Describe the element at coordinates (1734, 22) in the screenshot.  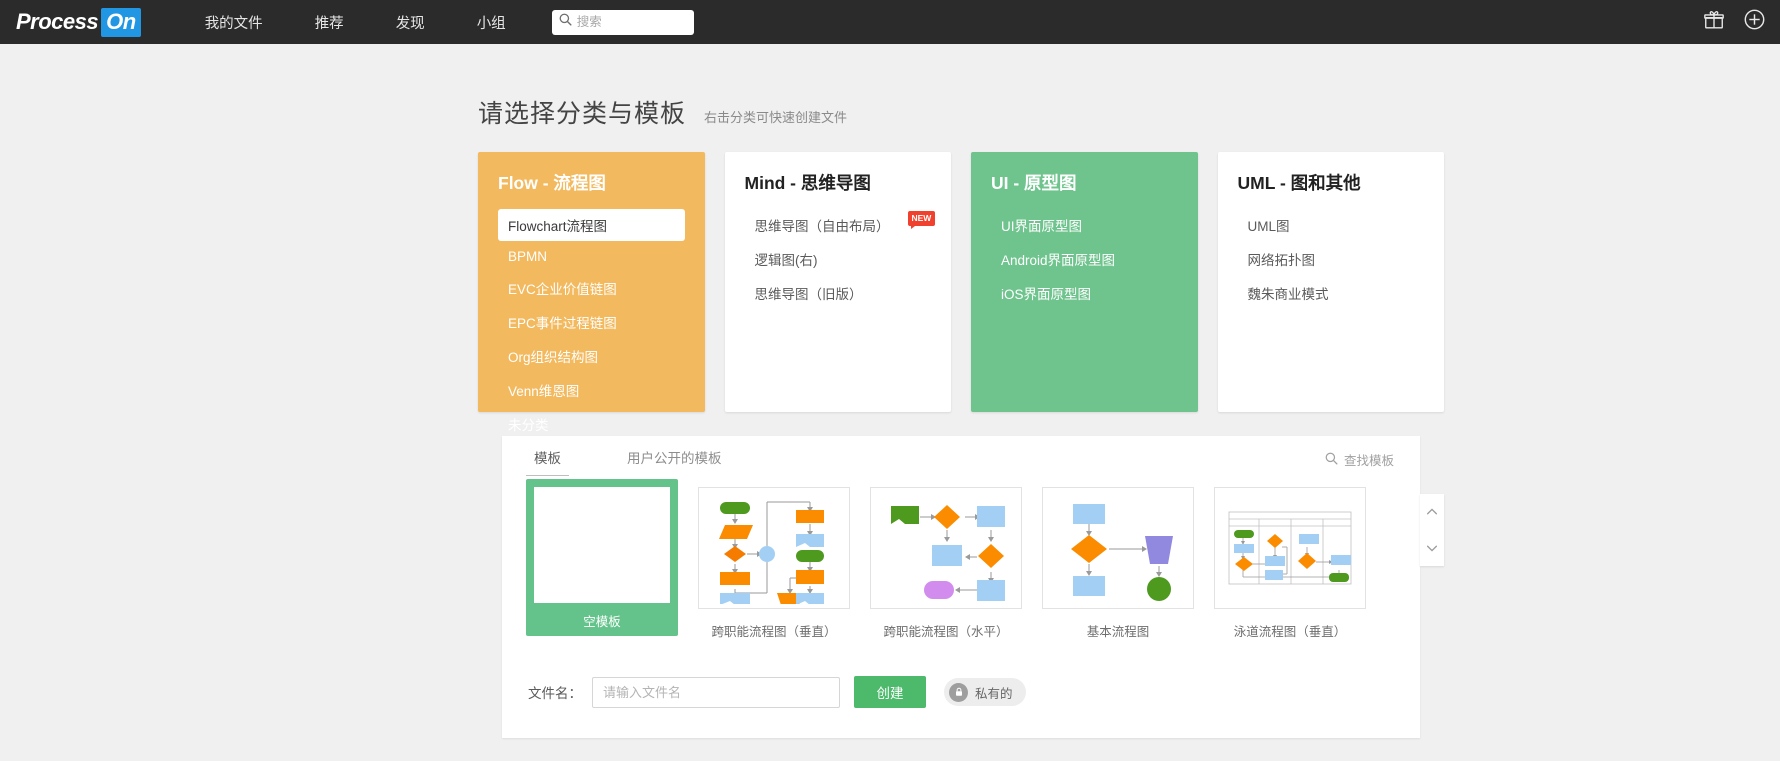
I see `header-actions` at that location.